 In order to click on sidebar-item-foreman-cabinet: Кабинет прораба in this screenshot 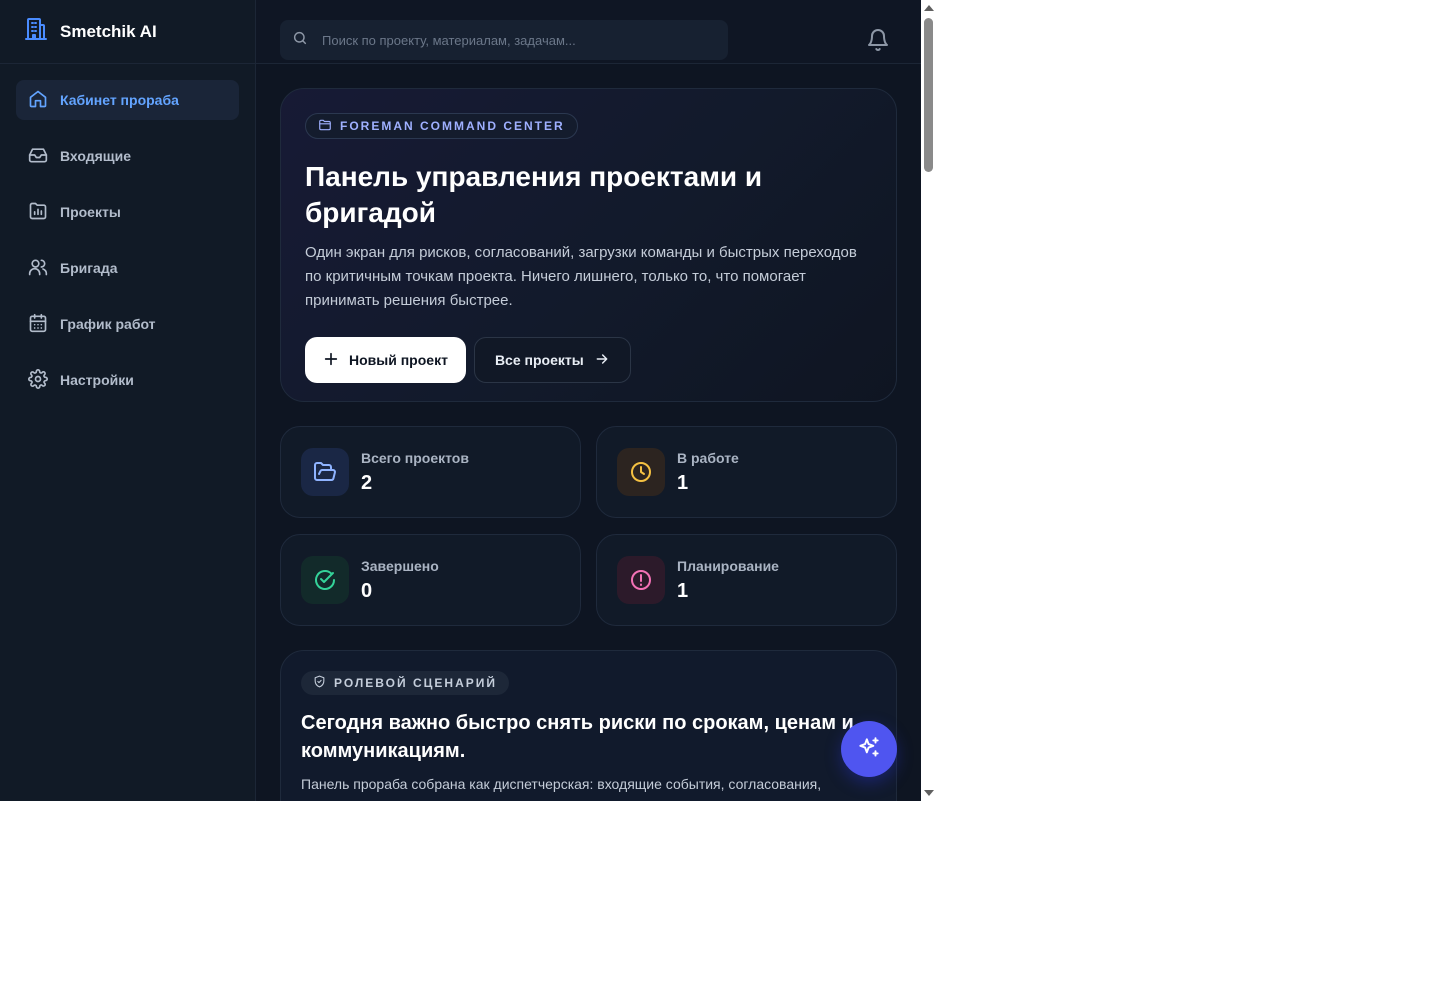, I will do `click(127, 100)`.